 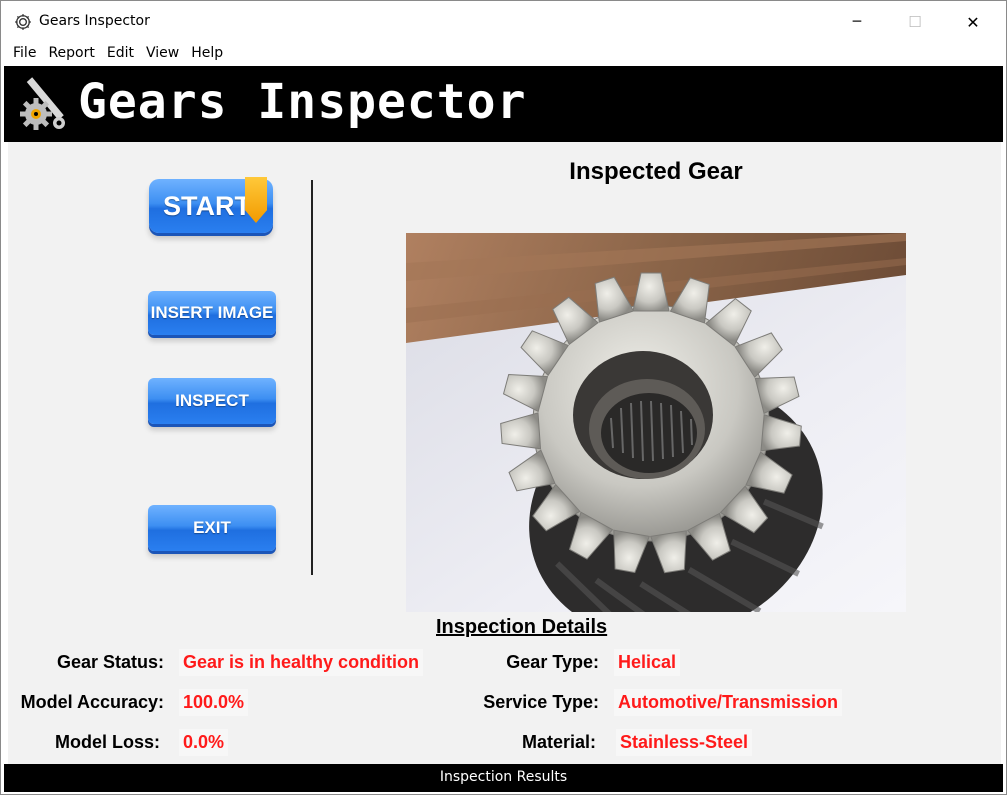 I want to click on insert-image-button-label: INSERT IMAGE, so click(x=212, y=312).